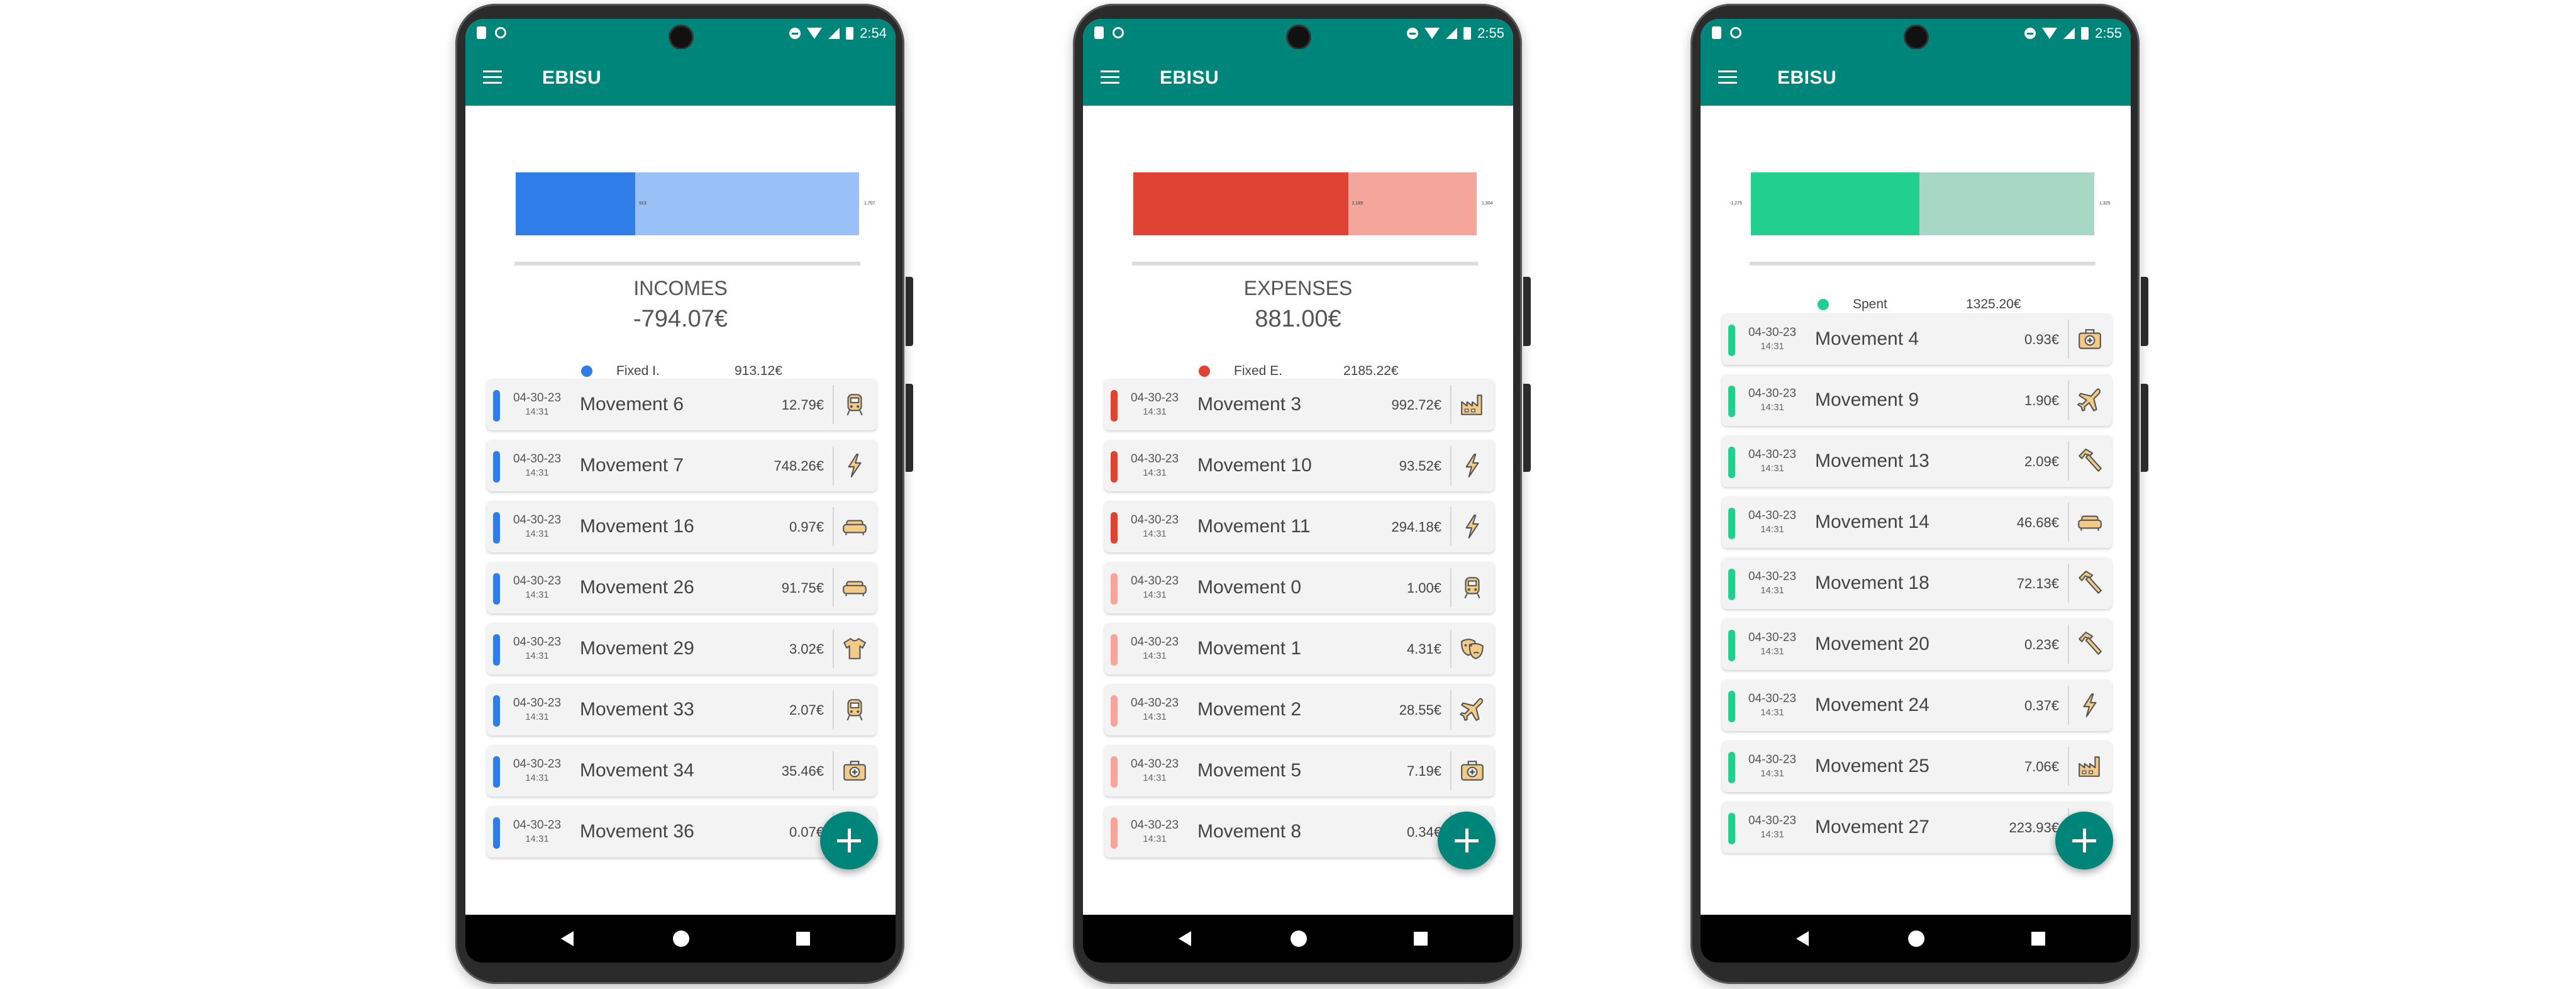 This screenshot has height=989, width=2576. What do you see at coordinates (758, 371) in the screenshot?
I see `legend-value: 913.12€` at bounding box center [758, 371].